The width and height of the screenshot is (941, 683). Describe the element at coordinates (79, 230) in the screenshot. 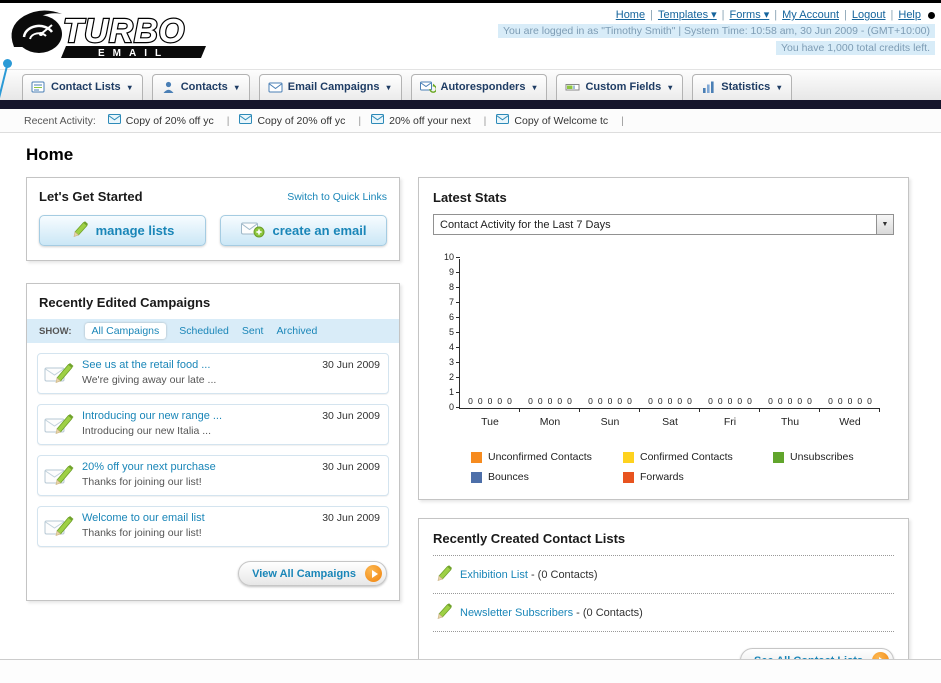

I see `pencil-icon` at that location.